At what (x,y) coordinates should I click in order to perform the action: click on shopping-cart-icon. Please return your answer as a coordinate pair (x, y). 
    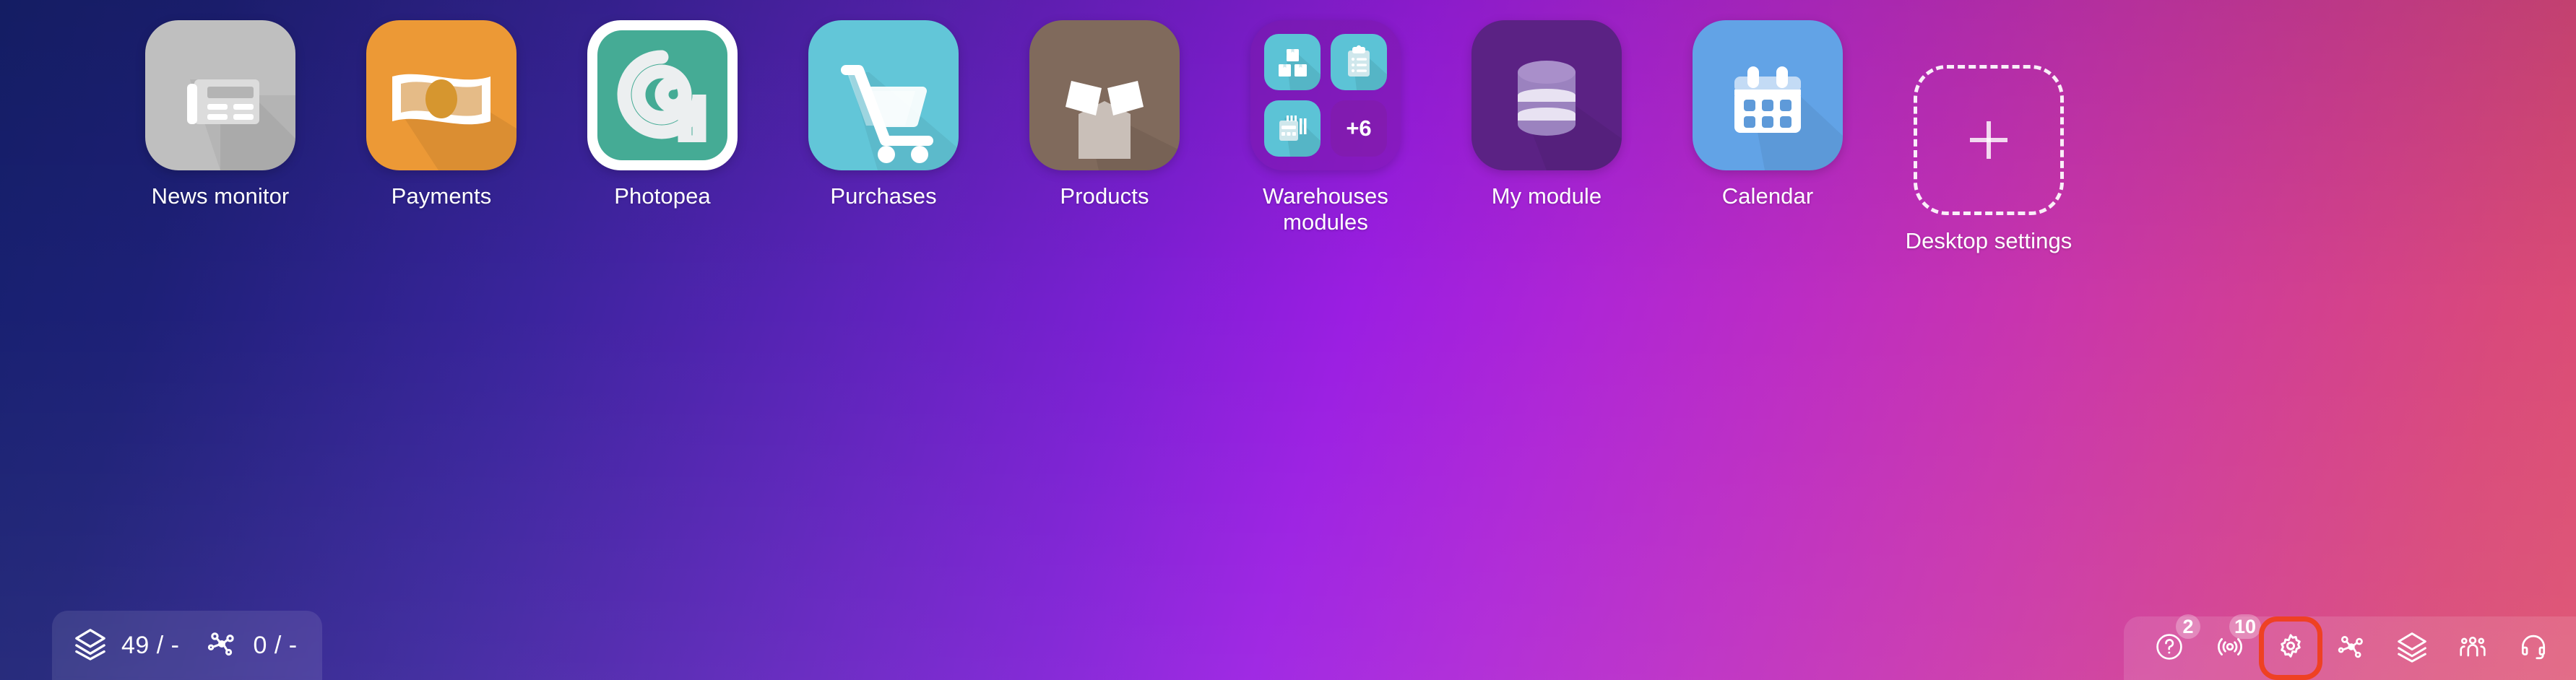
    Looking at the image, I should click on (884, 95).